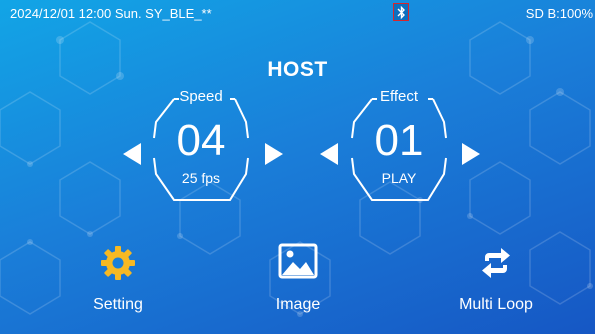 The height and width of the screenshot is (334, 595). What do you see at coordinates (201, 96) in the screenshot?
I see `speed-label: Speed` at bounding box center [201, 96].